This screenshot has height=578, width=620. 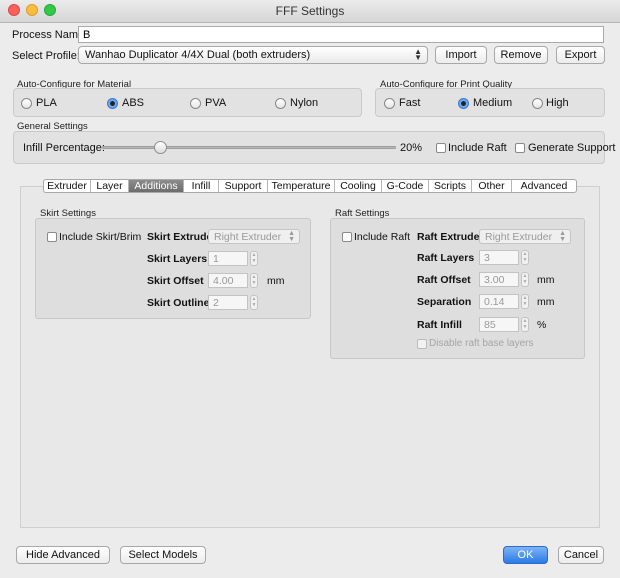 What do you see at coordinates (347, 237) in the screenshot?
I see `raft-include-checkbox` at bounding box center [347, 237].